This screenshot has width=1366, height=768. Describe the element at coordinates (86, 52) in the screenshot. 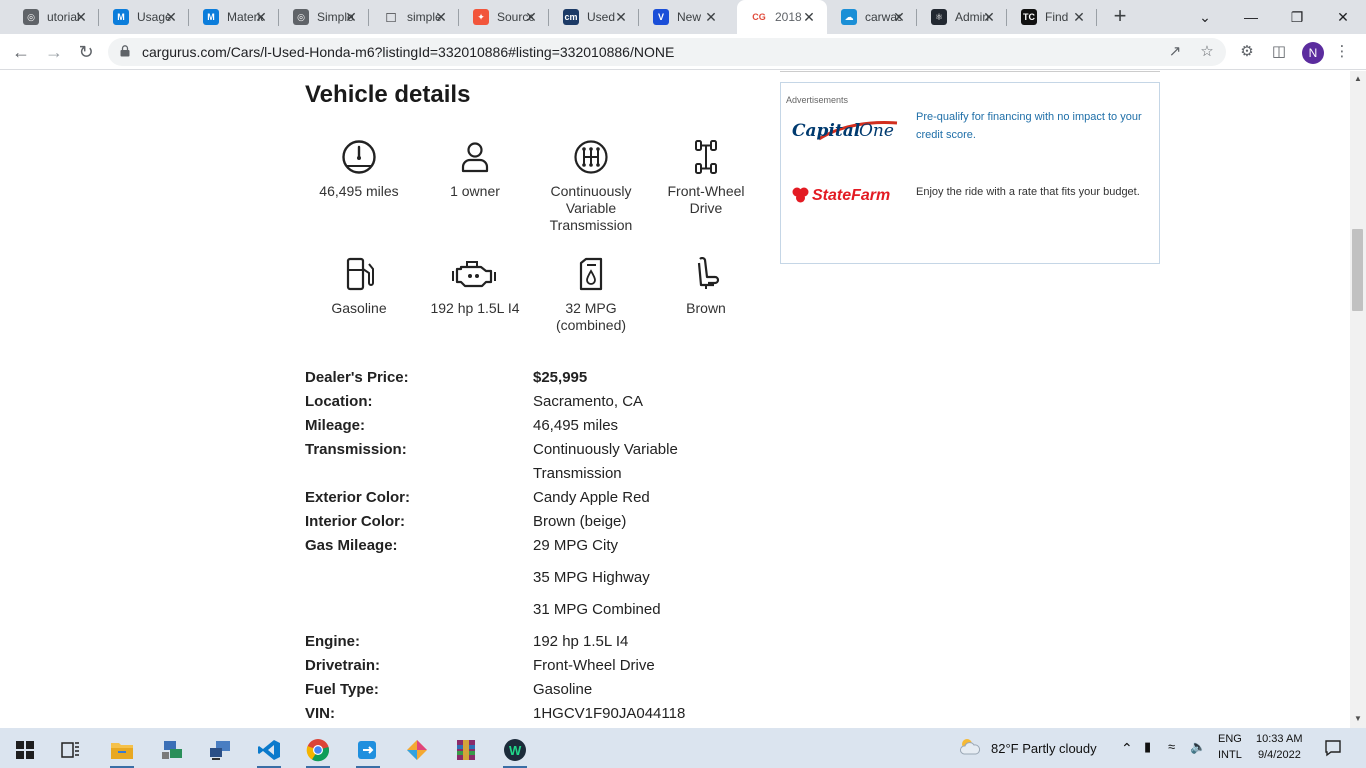

I see `reload-button: ↻` at that location.